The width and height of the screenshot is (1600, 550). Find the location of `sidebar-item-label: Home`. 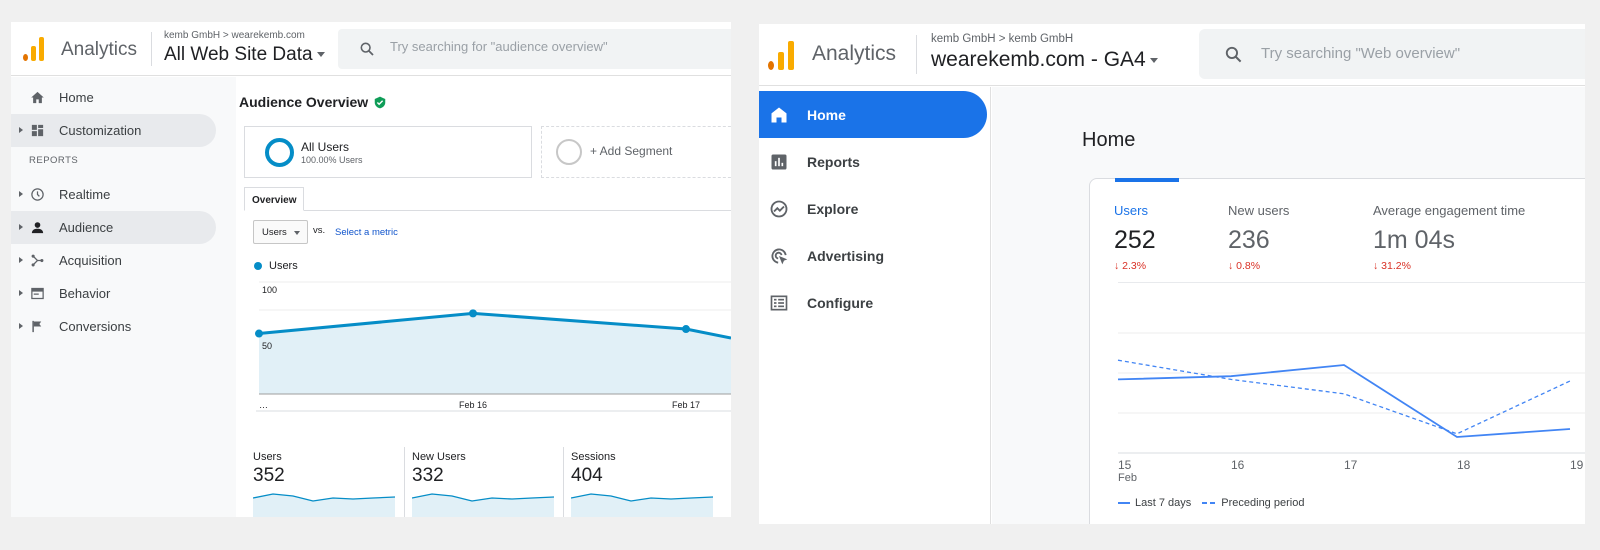

sidebar-item-label: Home is located at coordinates (826, 114).